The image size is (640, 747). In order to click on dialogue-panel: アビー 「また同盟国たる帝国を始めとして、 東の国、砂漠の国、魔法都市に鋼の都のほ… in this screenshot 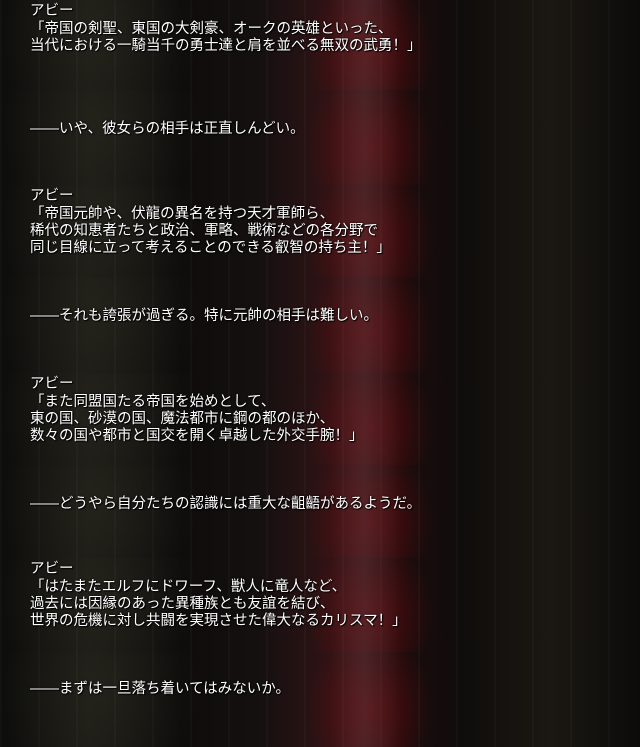, I will do `click(320, 419)`.